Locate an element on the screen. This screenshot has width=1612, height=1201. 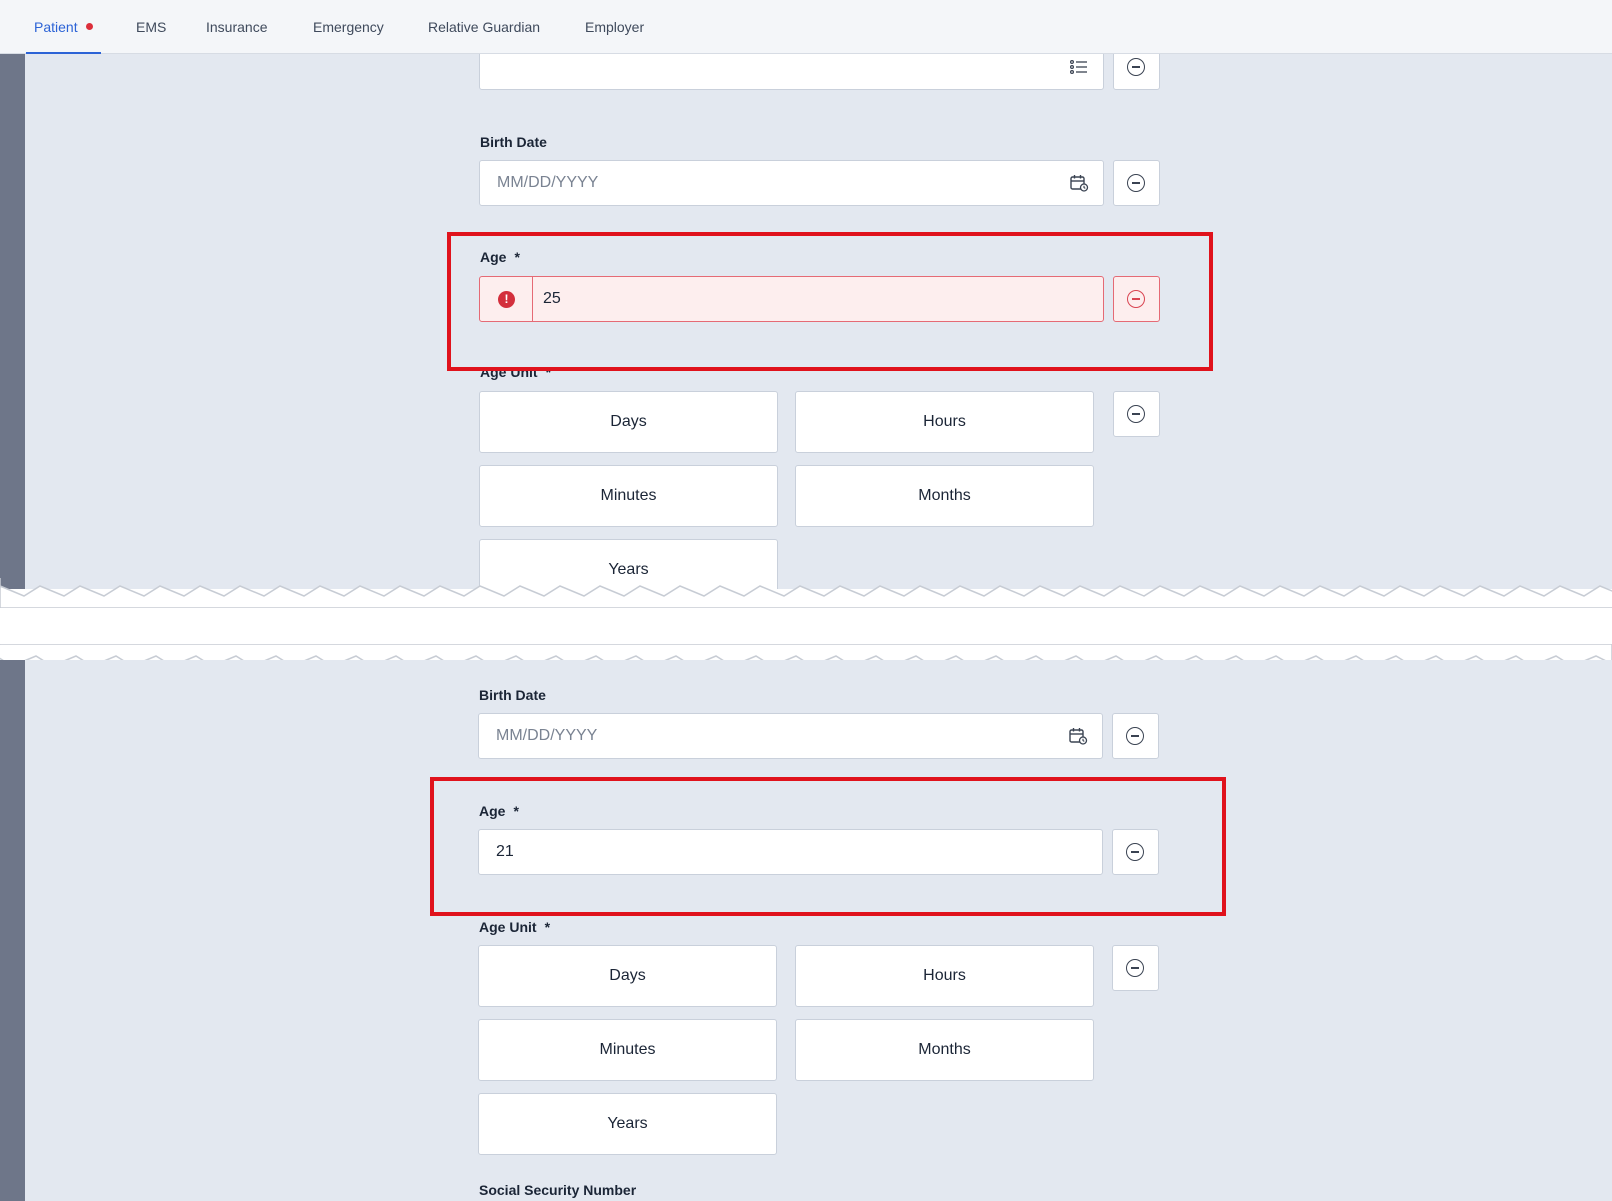
error-indicator-box: ! is located at coordinates (506, 299).